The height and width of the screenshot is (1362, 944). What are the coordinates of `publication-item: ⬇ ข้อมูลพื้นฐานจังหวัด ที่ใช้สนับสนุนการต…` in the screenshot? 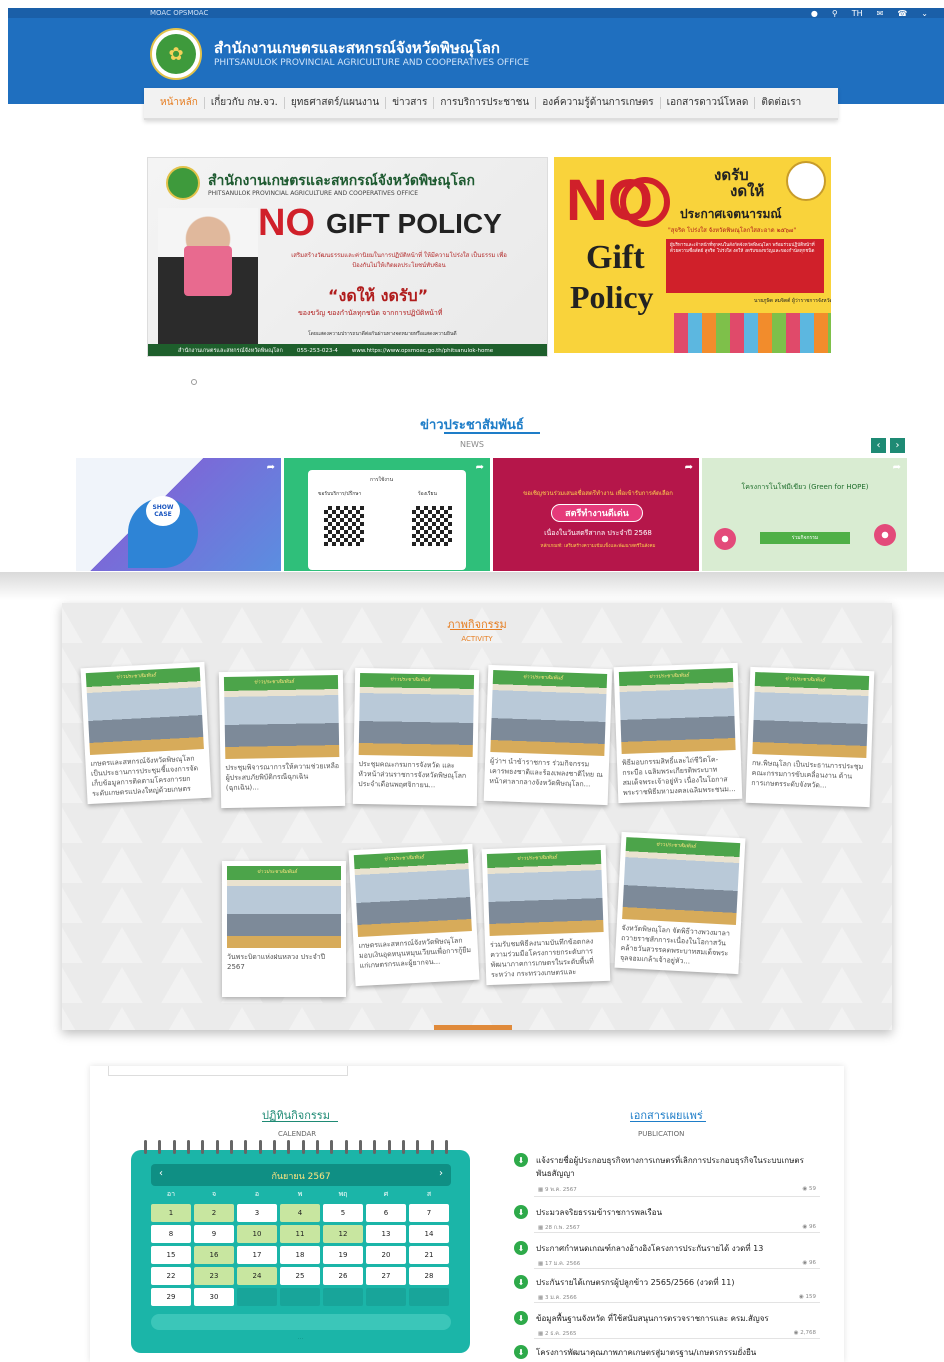 It's located at (666, 1325).